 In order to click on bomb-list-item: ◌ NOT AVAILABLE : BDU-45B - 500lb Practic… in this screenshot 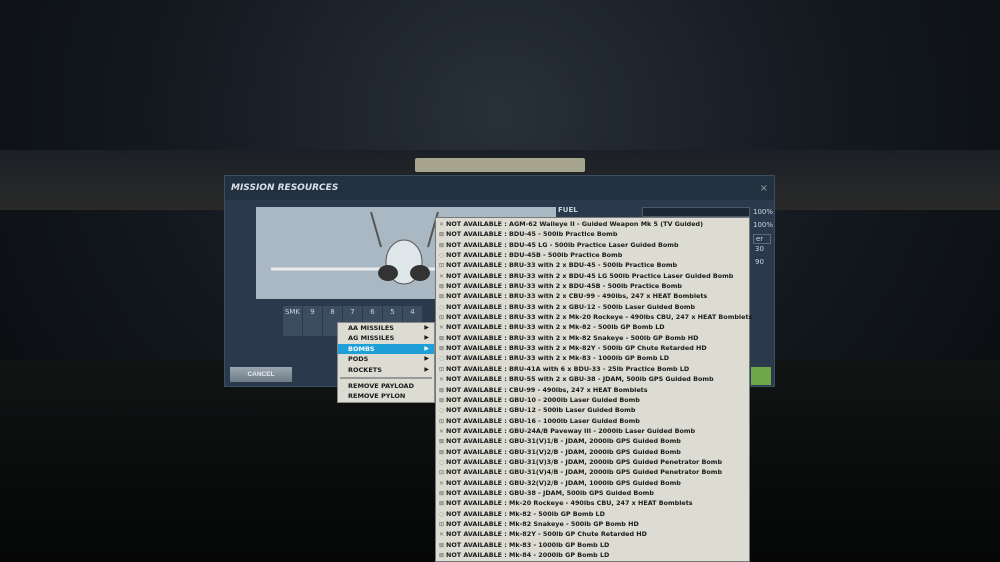, I will do `click(592, 255)`.